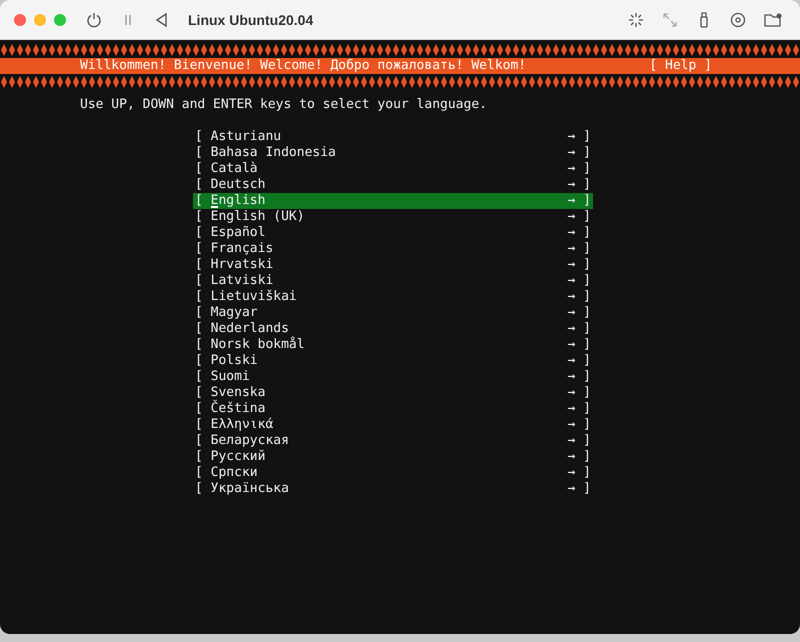  Describe the element at coordinates (393, 329) in the screenshot. I see `language-option: [ Nederlands → ]` at that location.